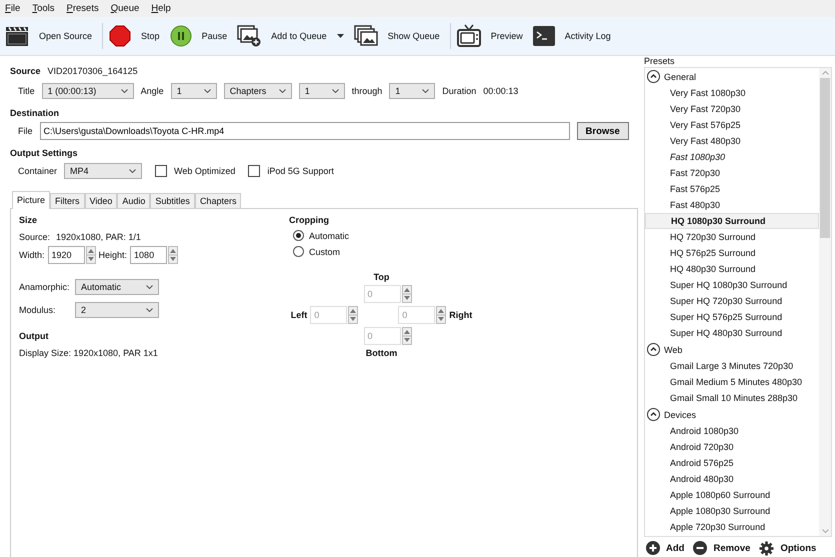 The width and height of the screenshot is (835, 557). What do you see at coordinates (732, 431) in the screenshot?
I see `preset-item: Android 1080p30` at bounding box center [732, 431].